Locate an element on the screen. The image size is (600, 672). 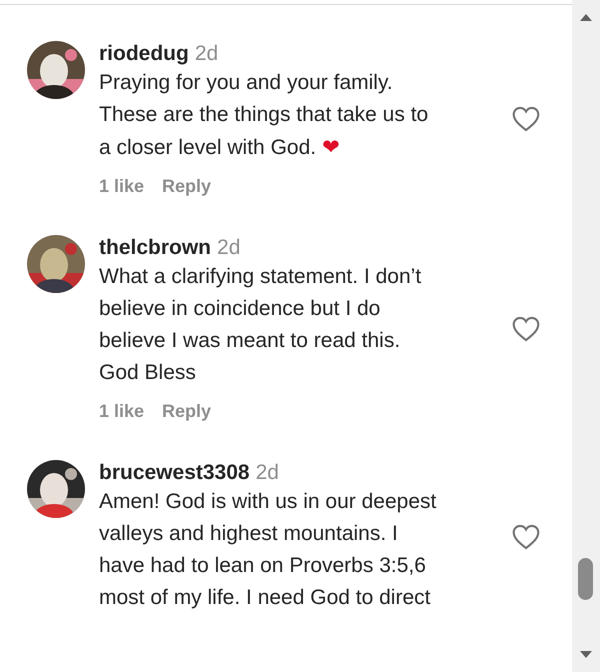
scroll-down-icon is located at coordinates (586, 655).